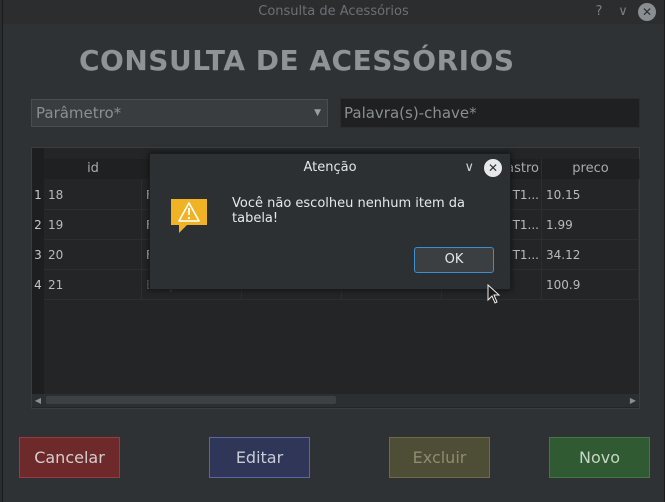  I want to click on column-header-id: id, so click(93, 169).